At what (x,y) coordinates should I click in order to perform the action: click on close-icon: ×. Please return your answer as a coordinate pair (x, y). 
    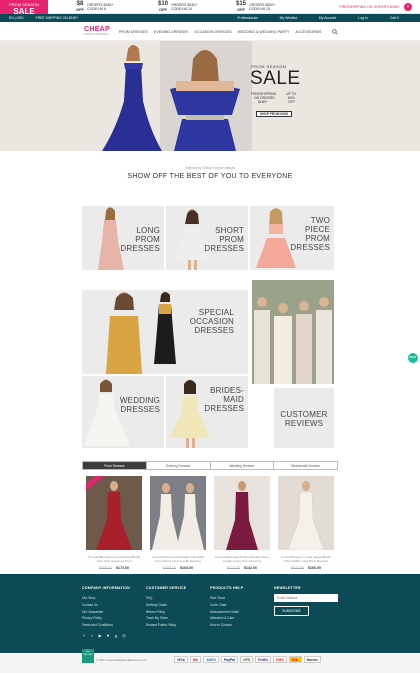
    Looking at the image, I should click on (408, 6).